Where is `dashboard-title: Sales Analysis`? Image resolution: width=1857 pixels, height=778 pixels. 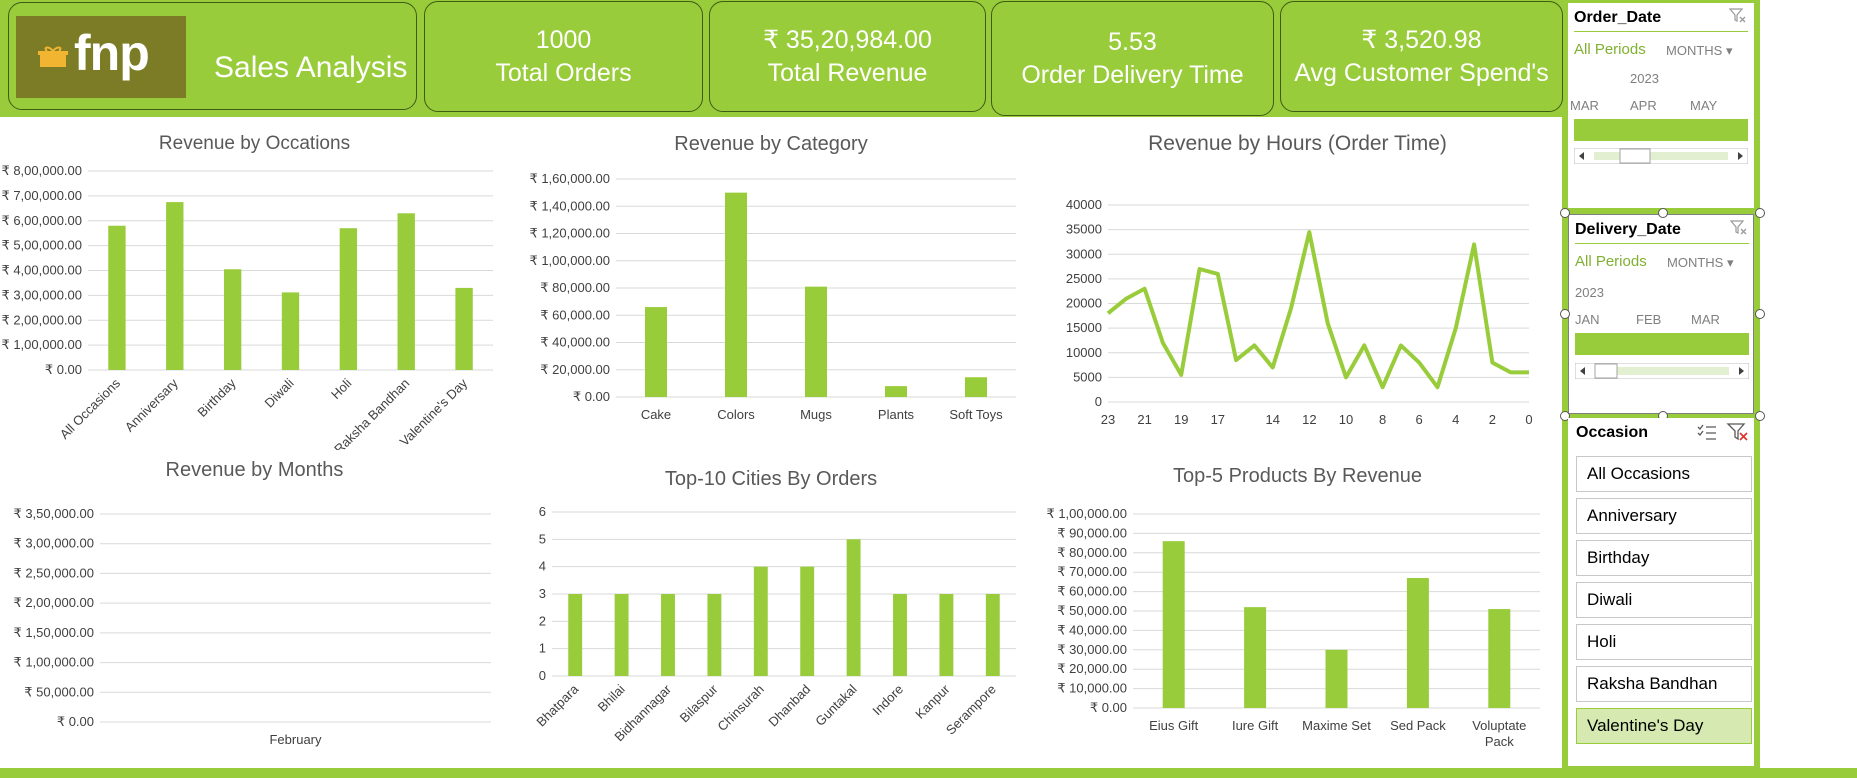
dashboard-title: Sales Analysis is located at coordinates (311, 67).